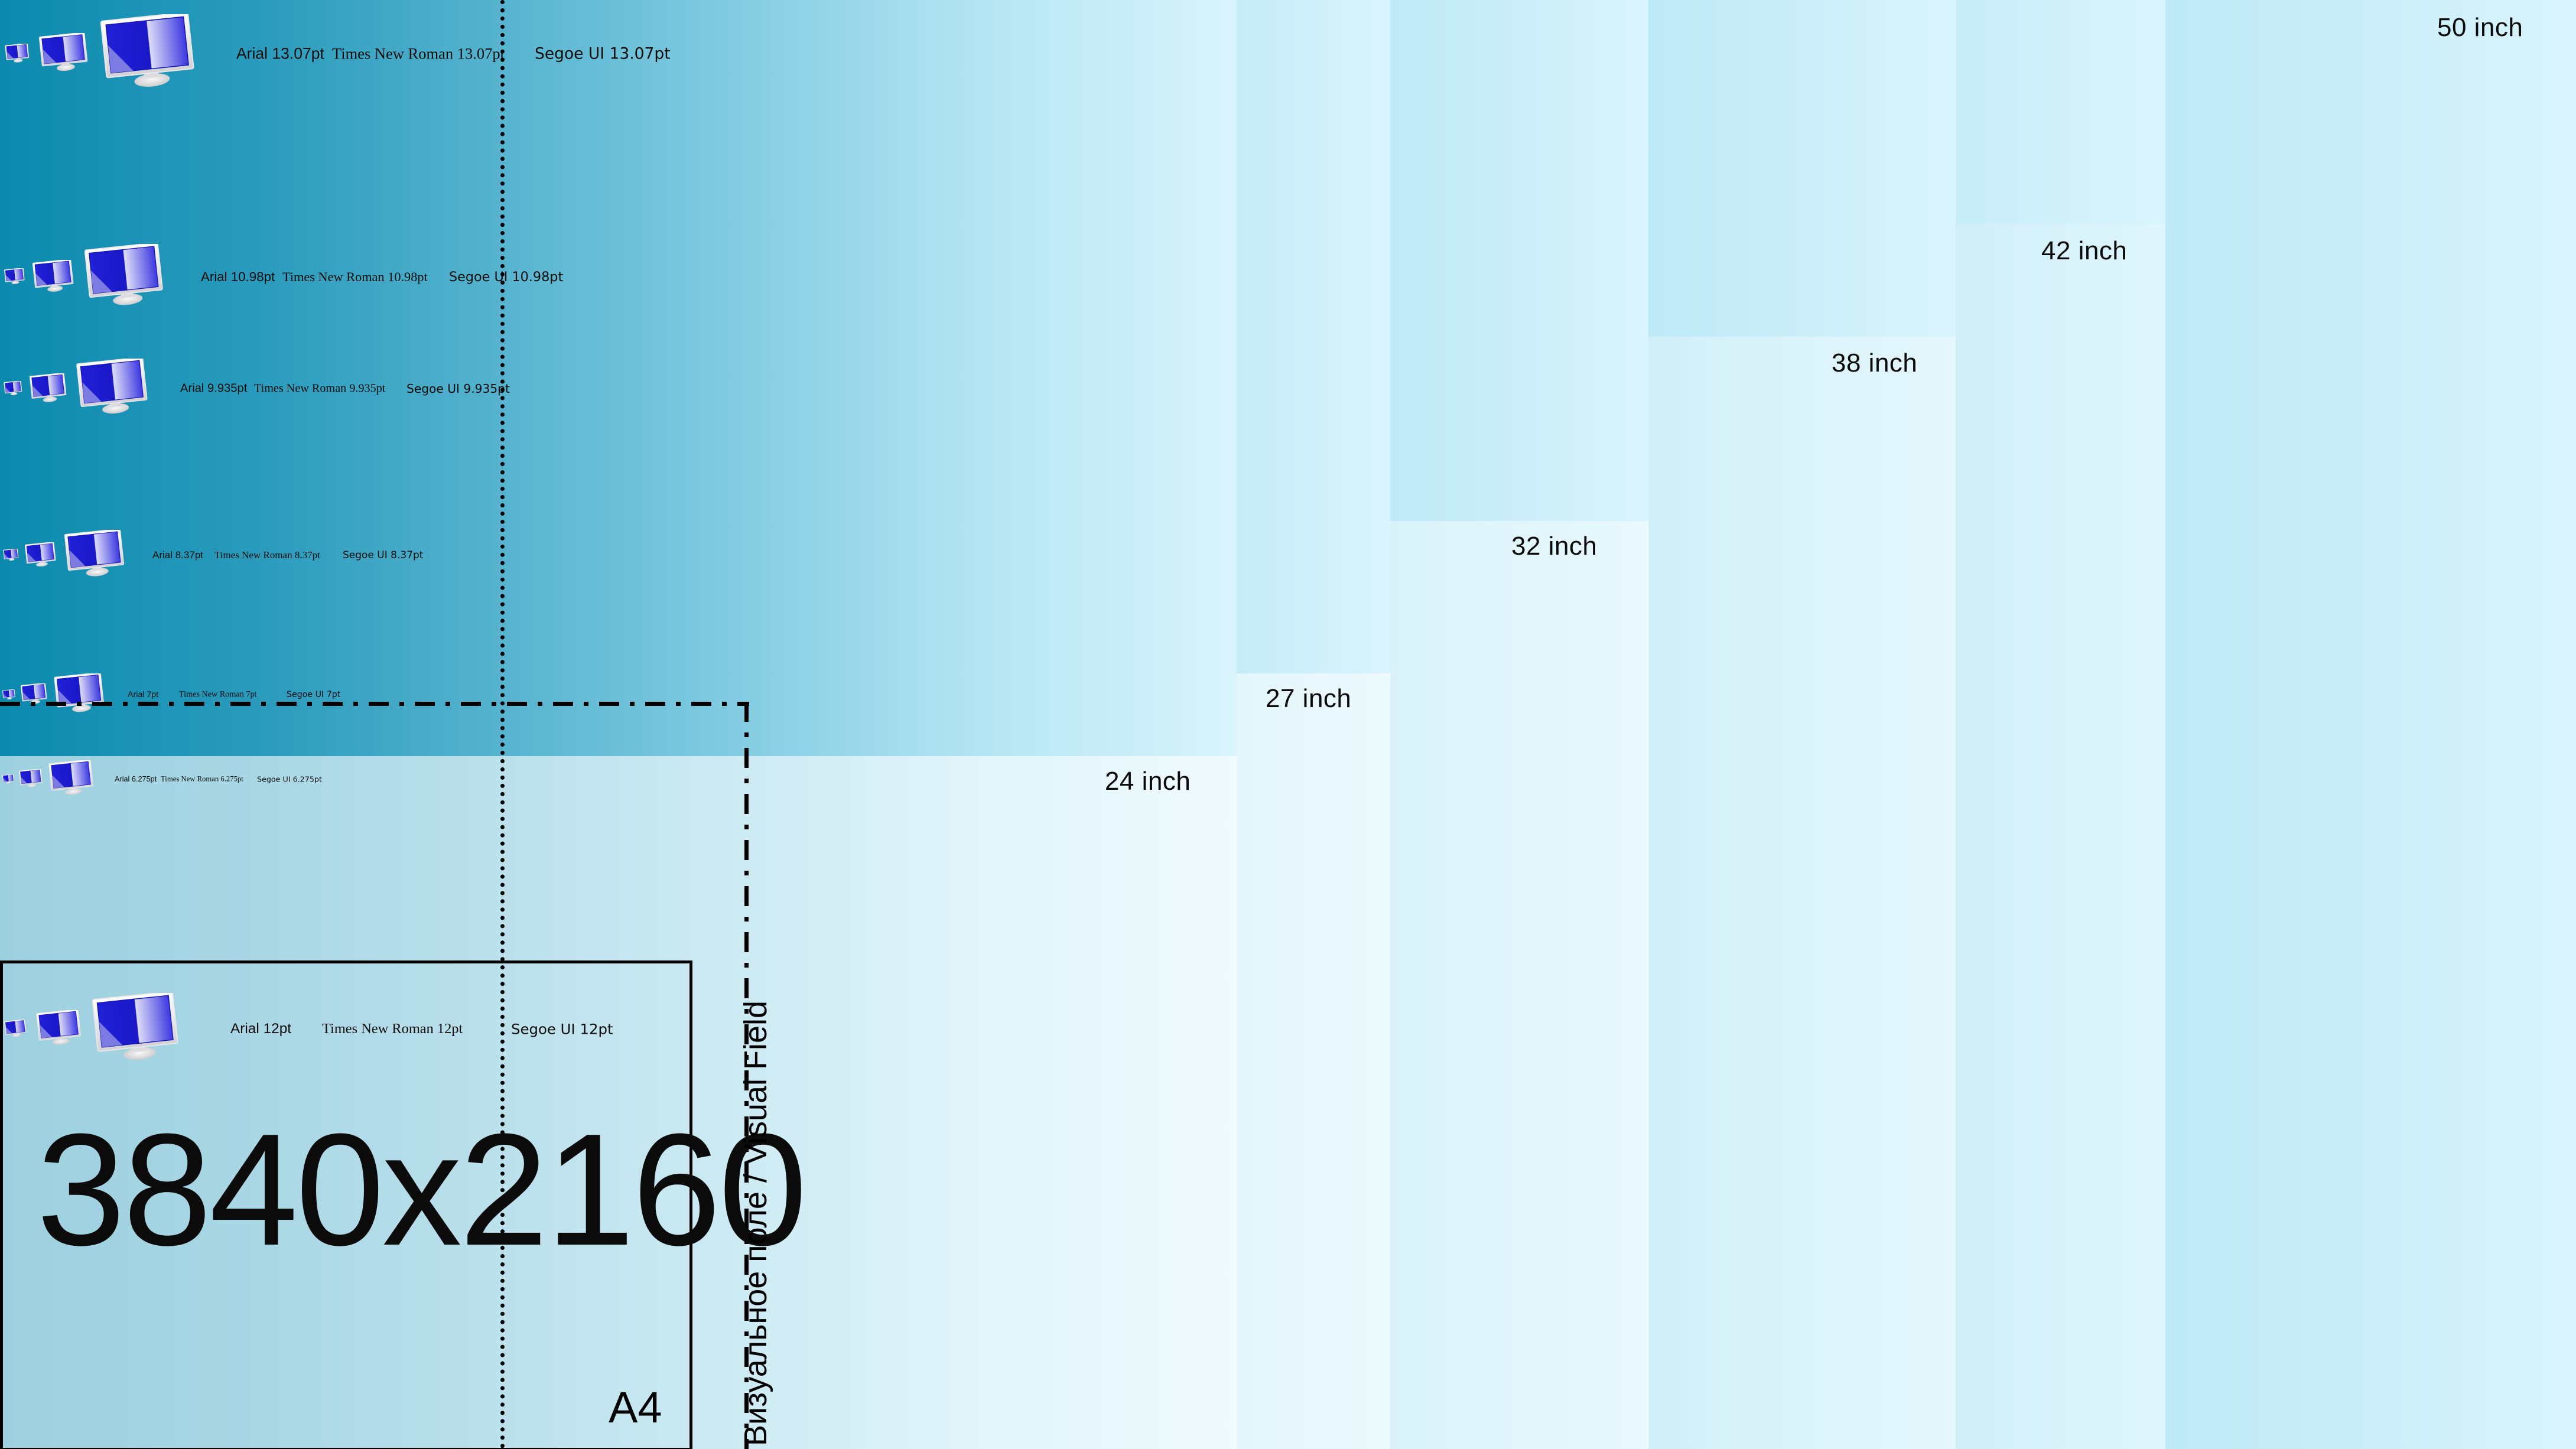  Describe the element at coordinates (178, 555) in the screenshot. I see `font-sample-arial: Arial 8.37pt` at that location.